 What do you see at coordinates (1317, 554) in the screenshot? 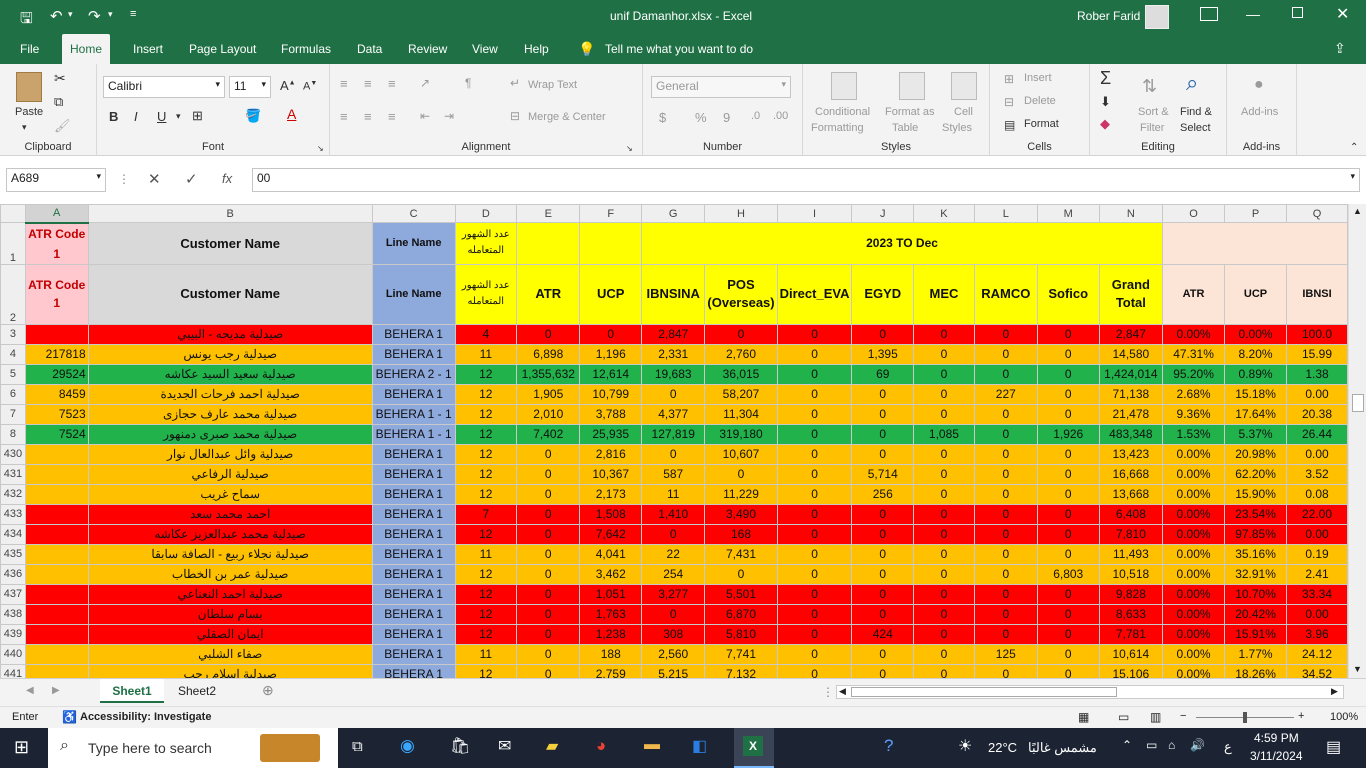
I see `cell-ibnsina-pct: 0.19` at bounding box center [1317, 554].